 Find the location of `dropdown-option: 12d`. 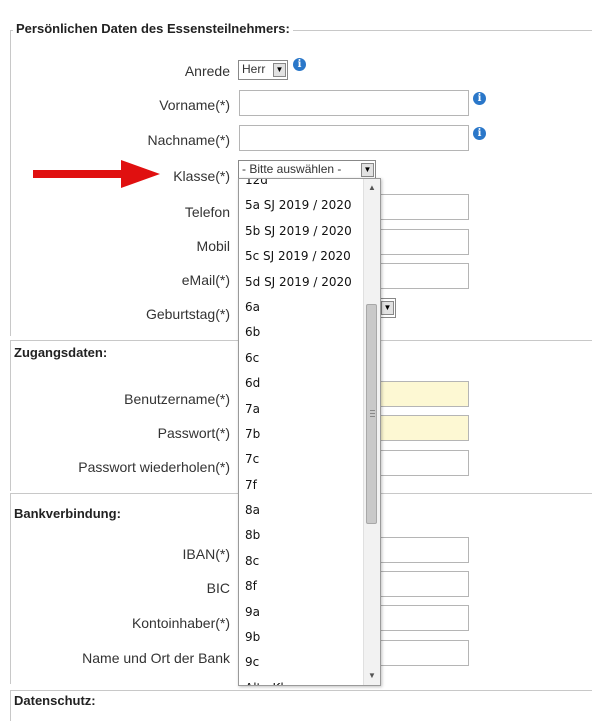

dropdown-option: 12d is located at coordinates (301, 186).